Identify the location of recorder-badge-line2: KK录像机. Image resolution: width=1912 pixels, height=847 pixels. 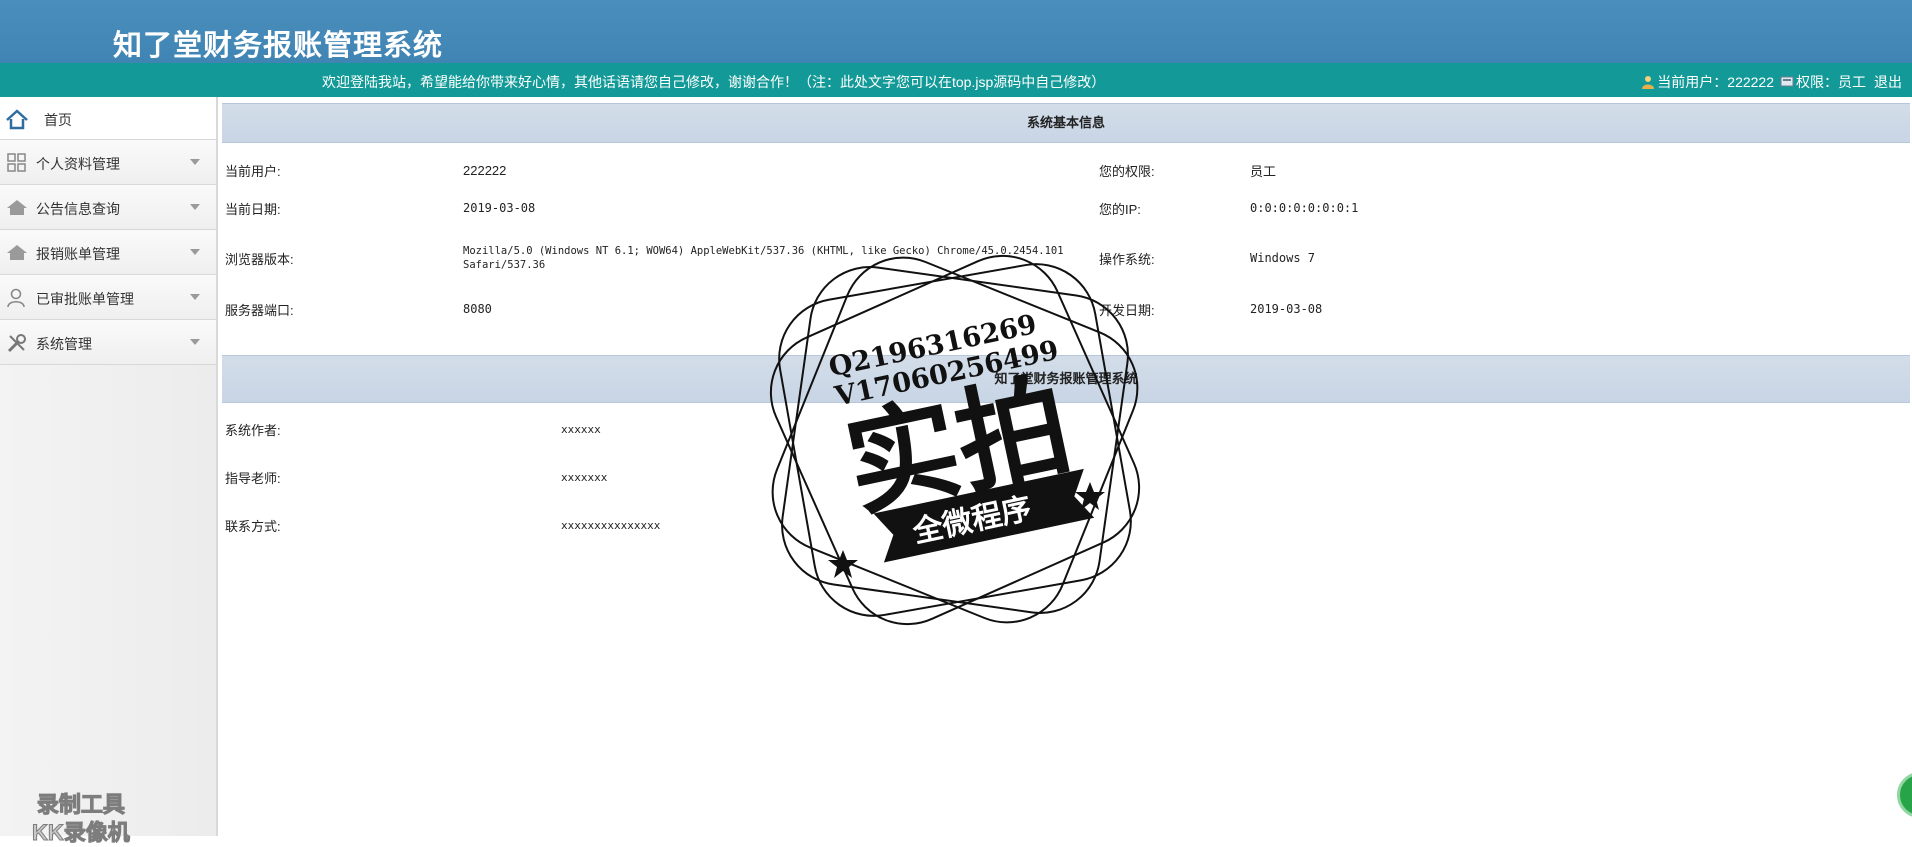
(81, 833).